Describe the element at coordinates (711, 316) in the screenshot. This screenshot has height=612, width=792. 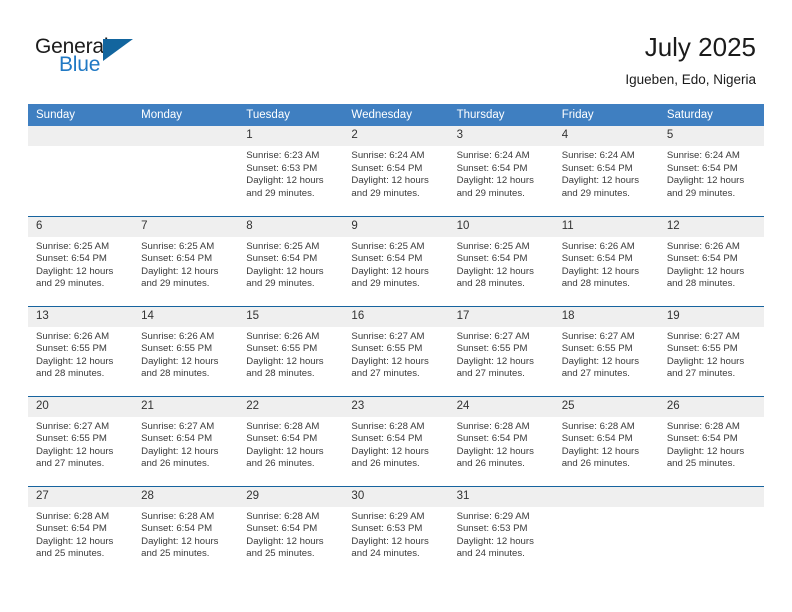
I see `day-number: 19` at that location.